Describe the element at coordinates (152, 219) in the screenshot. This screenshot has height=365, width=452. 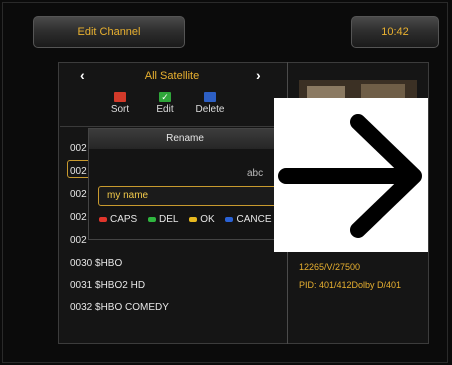
I see `green-key-icon` at that location.